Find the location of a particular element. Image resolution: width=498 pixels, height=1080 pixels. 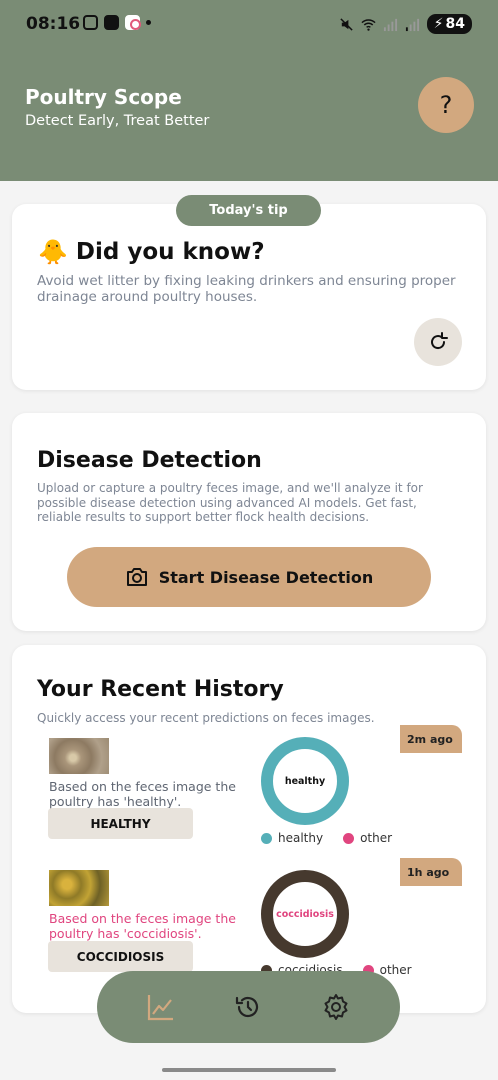

system-icons: ⚡ 84 is located at coordinates (405, 24).